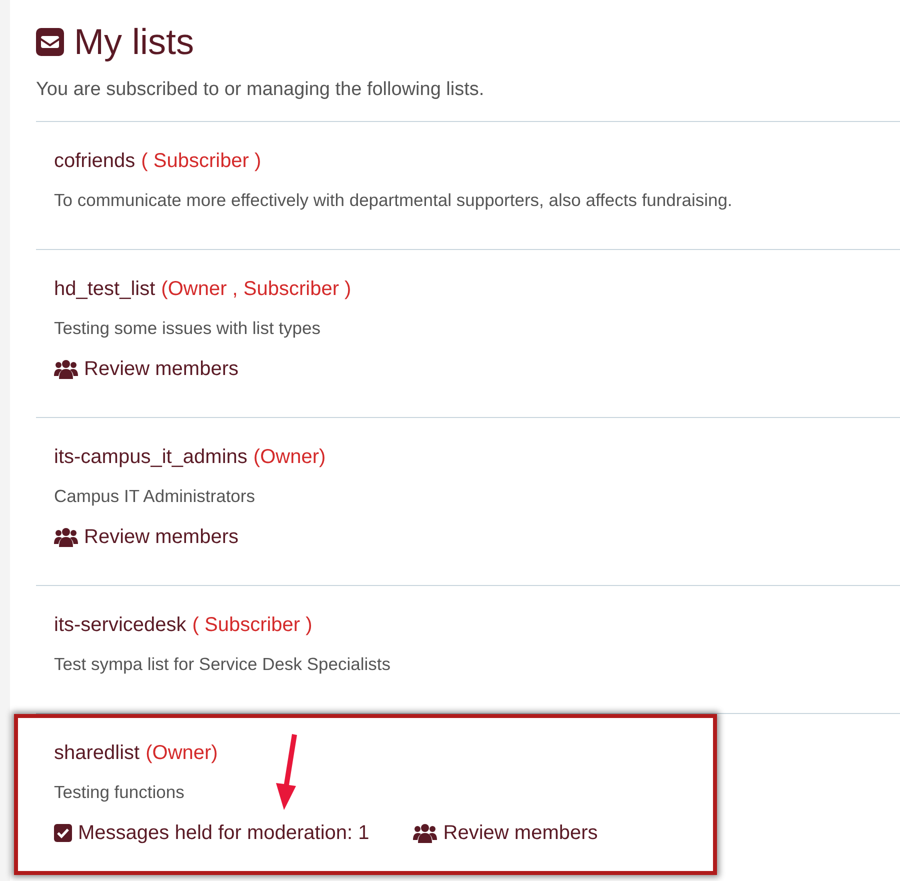  What do you see at coordinates (120, 792) in the screenshot?
I see `list-description: Testing functions` at bounding box center [120, 792].